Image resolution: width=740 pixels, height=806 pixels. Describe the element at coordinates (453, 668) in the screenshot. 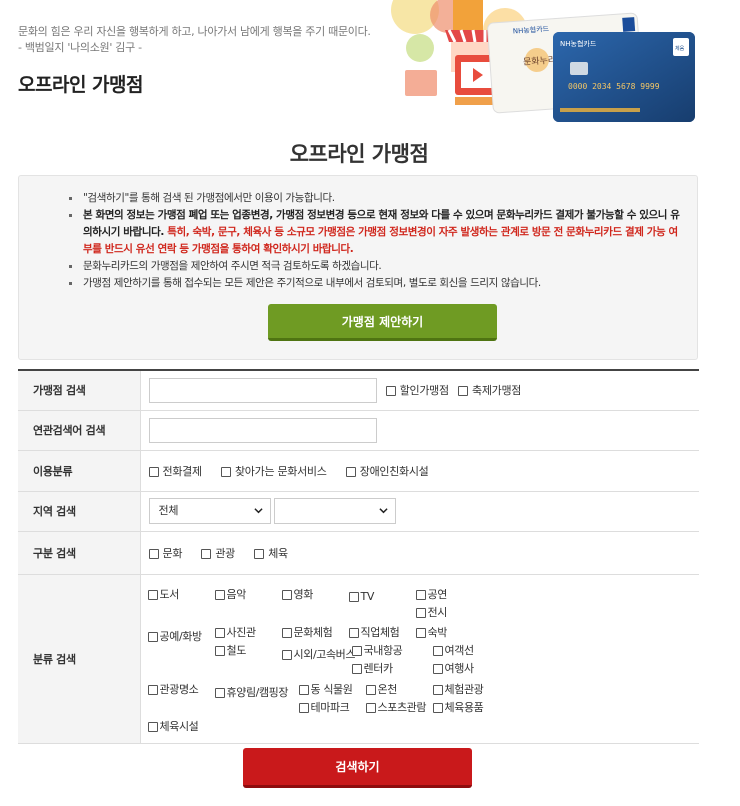

I see `category-option: 여행사` at that location.